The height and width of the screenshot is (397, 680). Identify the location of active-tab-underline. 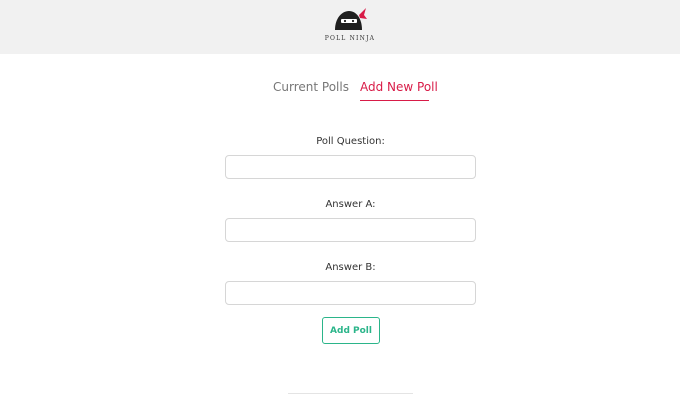
(394, 100).